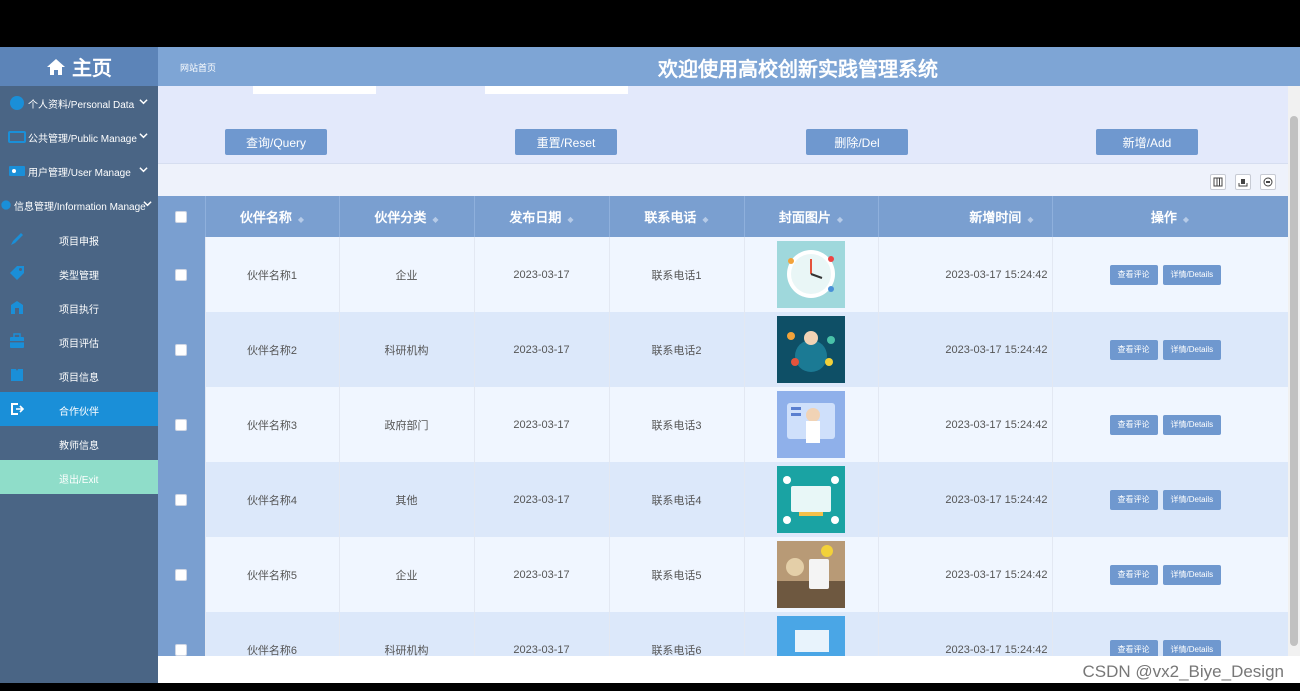 Image resolution: width=1300 pixels, height=691 pixels. I want to click on menu-group-label: 信息管理/Information Manage, so click(80, 207).